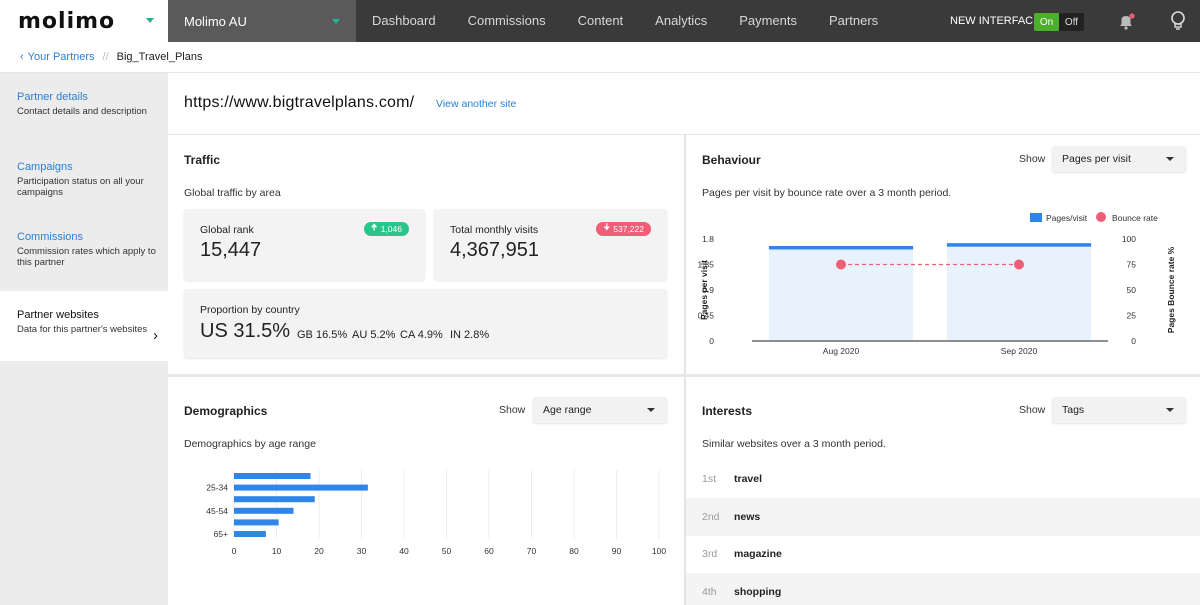  Describe the element at coordinates (87, 315) in the screenshot. I see `sidebar-item-title: Partner websites` at that location.